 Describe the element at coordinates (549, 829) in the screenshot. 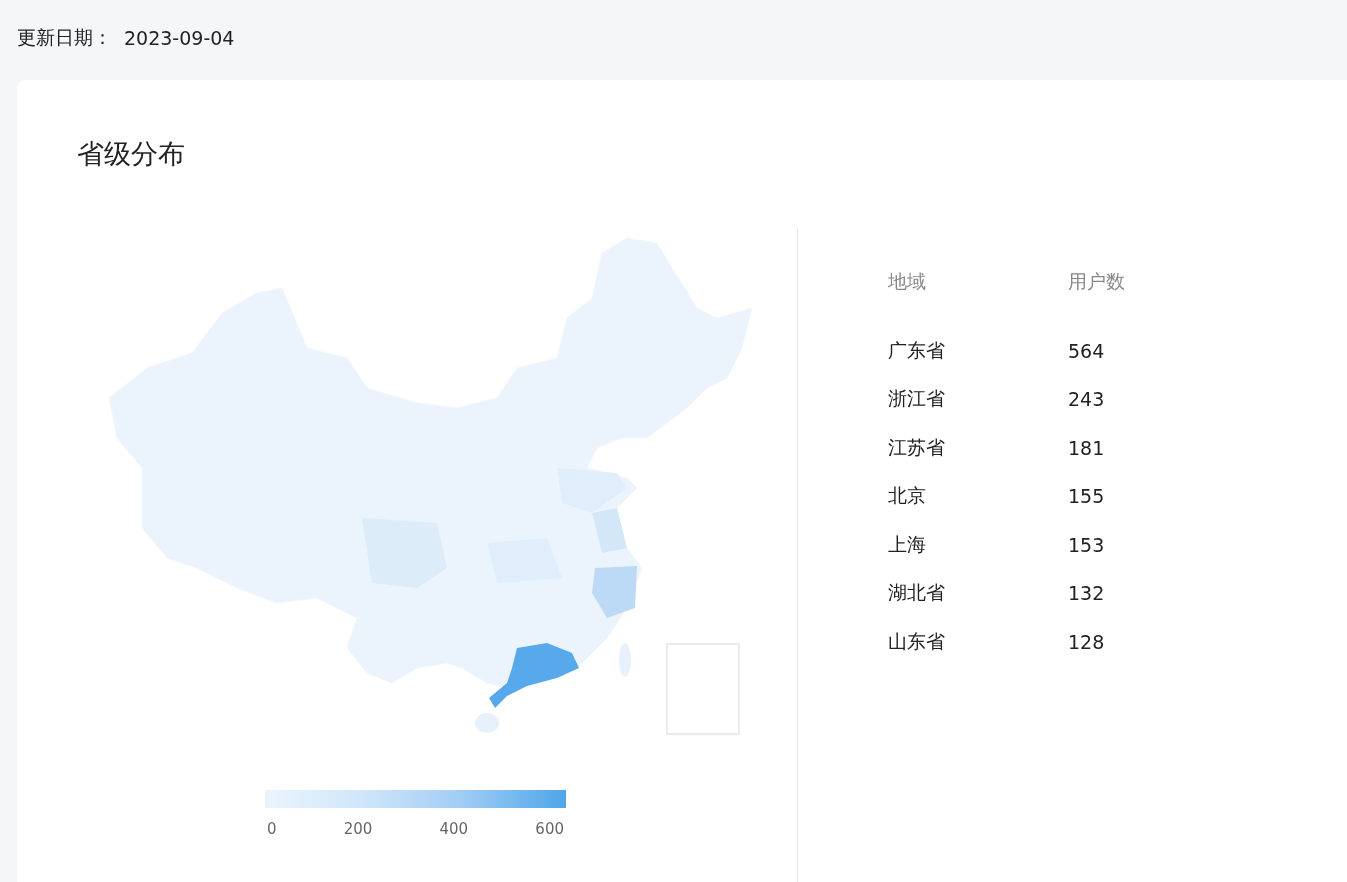

I see `scale-label: 600` at that location.